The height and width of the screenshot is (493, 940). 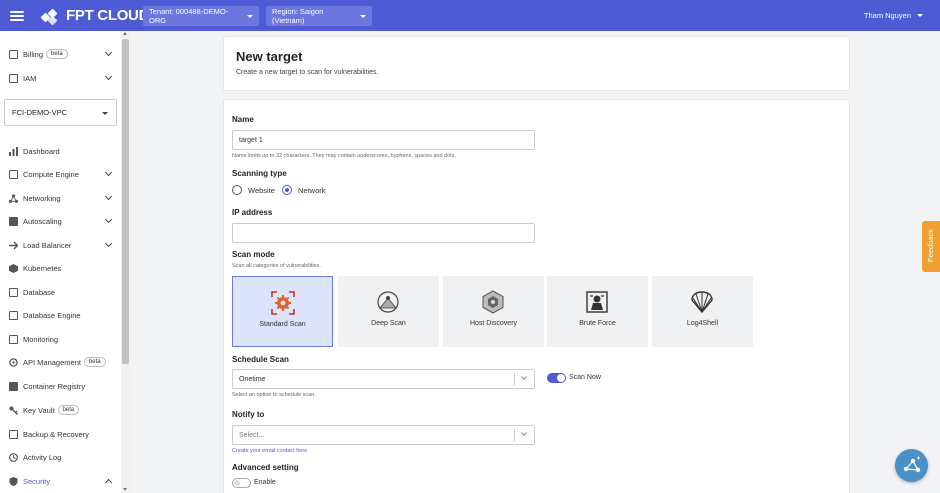 I want to click on sidebar-item-label: Monitoring, so click(x=41, y=339).